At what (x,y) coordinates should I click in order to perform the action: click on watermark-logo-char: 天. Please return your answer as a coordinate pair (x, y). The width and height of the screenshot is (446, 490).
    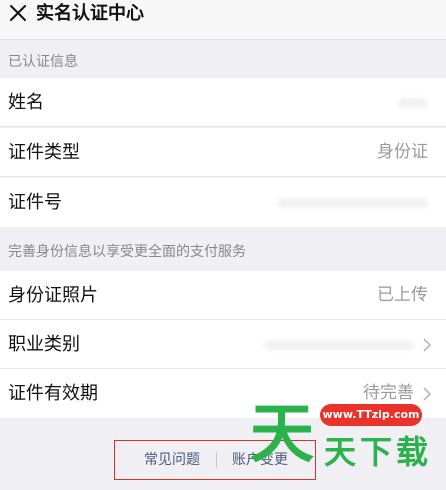
    Looking at the image, I should click on (282, 435).